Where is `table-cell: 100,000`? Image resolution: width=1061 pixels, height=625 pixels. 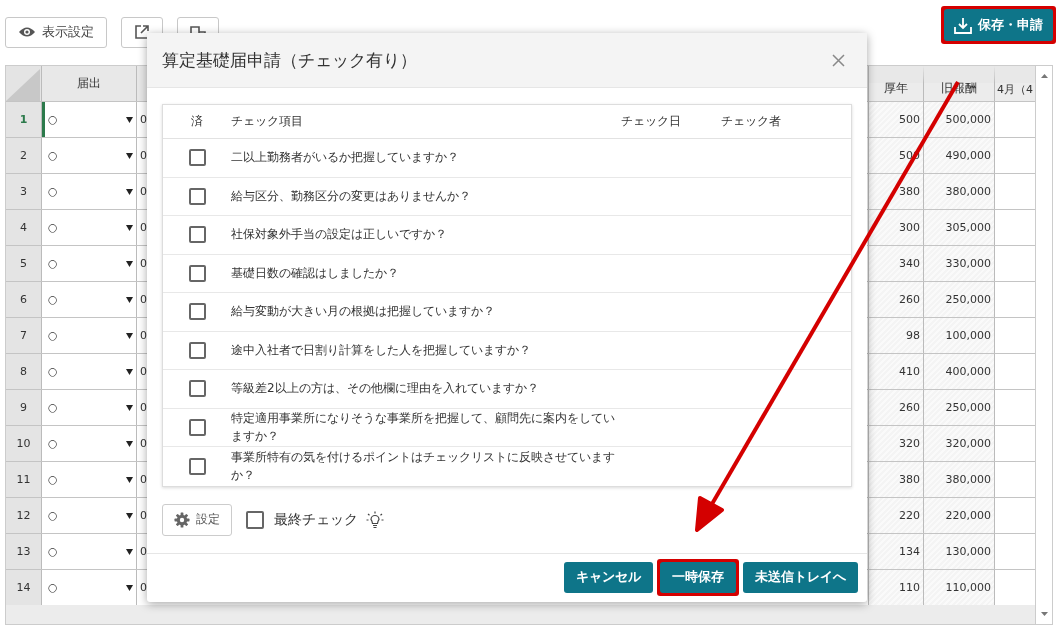
table-cell: 100,000 is located at coordinates (968, 335).